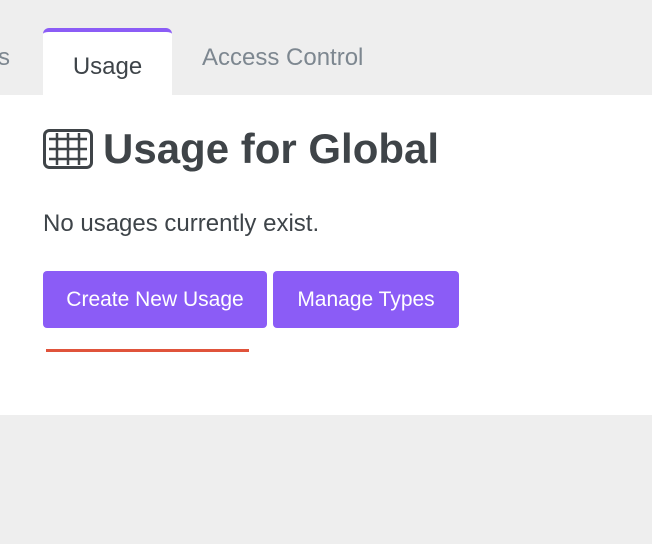 This screenshot has height=544, width=652. Describe the element at coordinates (155, 299) in the screenshot. I see `create-new-usage-button: Create New Usage` at that location.